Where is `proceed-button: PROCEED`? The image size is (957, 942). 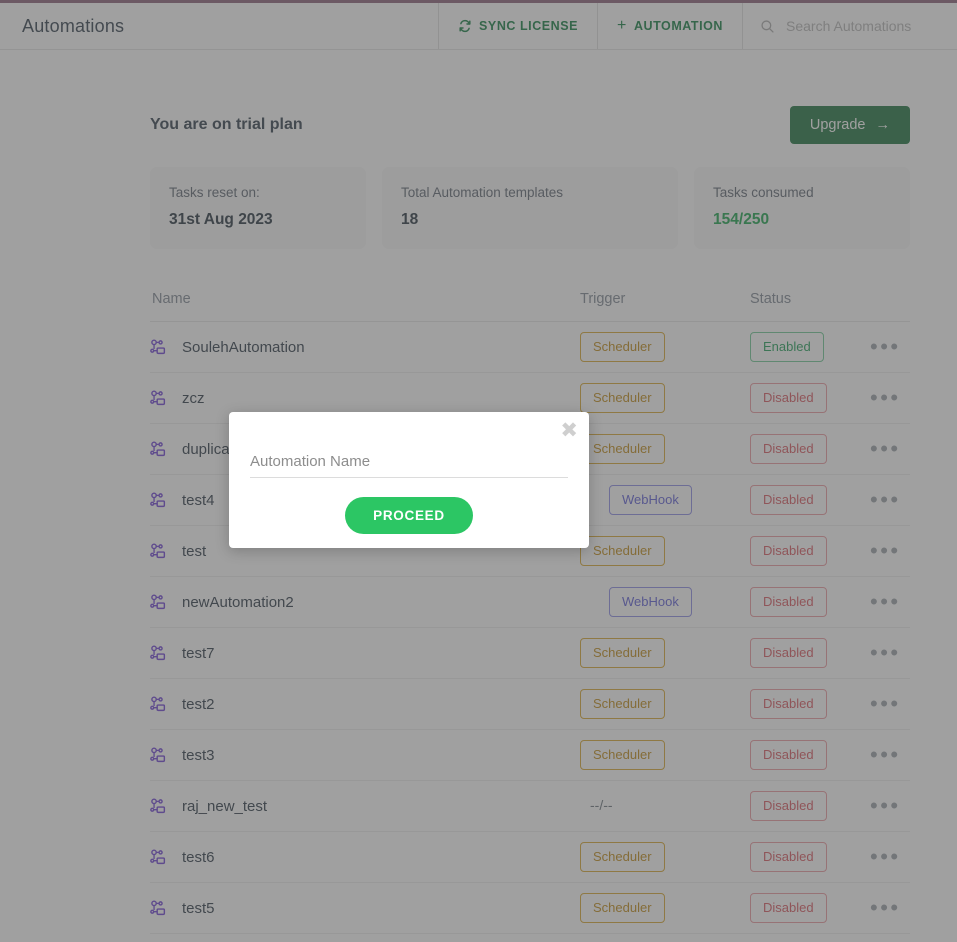
proceed-button: PROCEED is located at coordinates (409, 515).